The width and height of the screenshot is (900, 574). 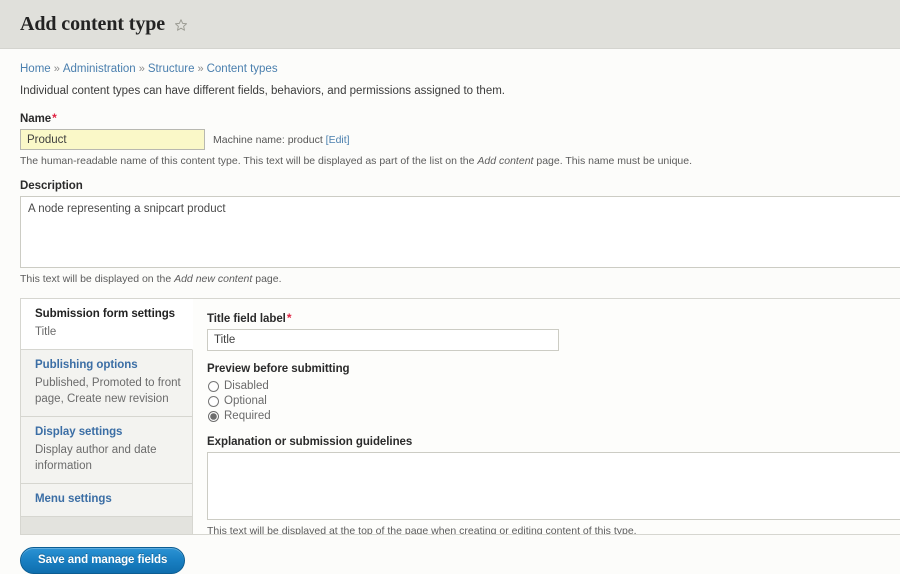 I want to click on vertical-tab-title: Publishing options, so click(x=86, y=365).